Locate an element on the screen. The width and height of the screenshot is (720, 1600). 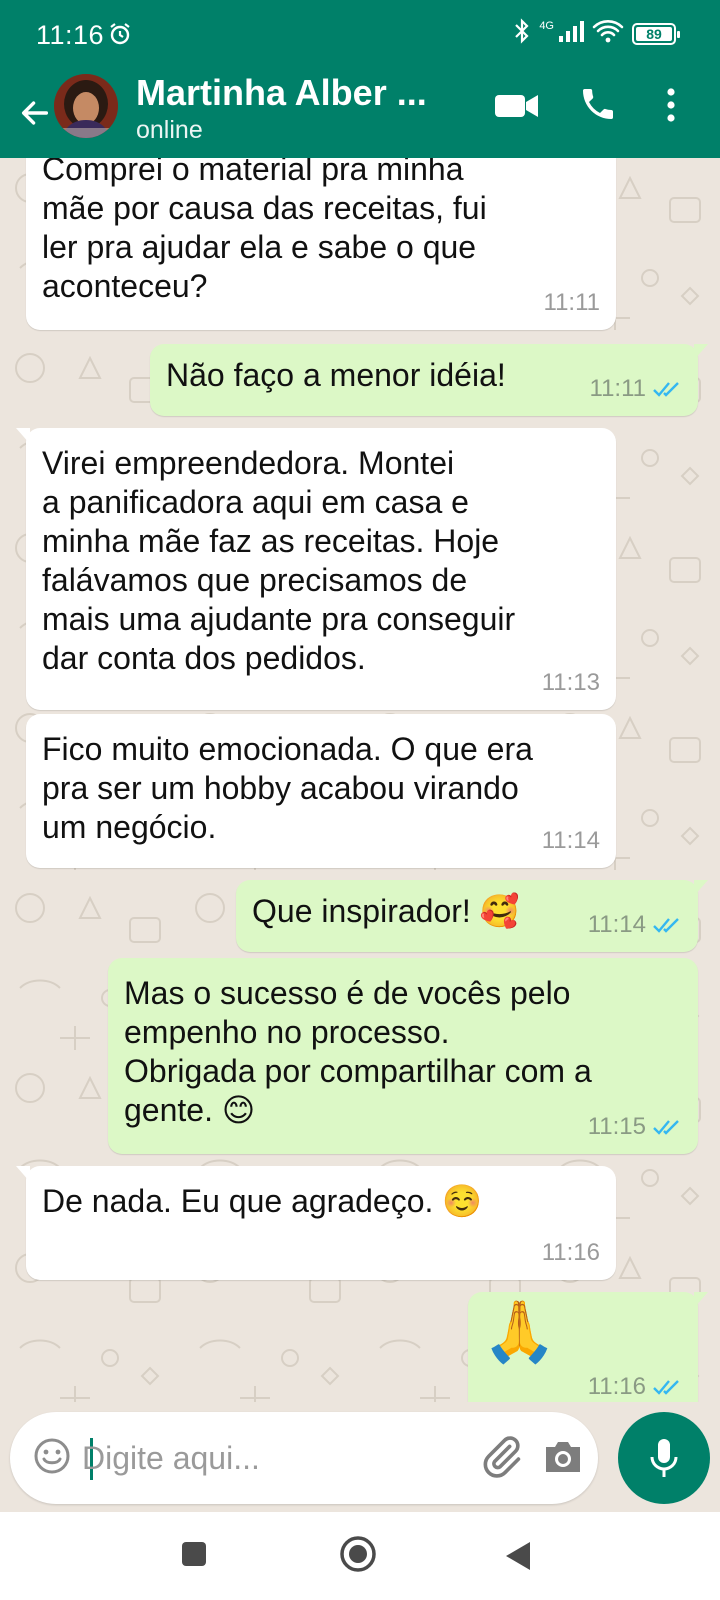
status-time: 11:16 is located at coordinates (70, 35).